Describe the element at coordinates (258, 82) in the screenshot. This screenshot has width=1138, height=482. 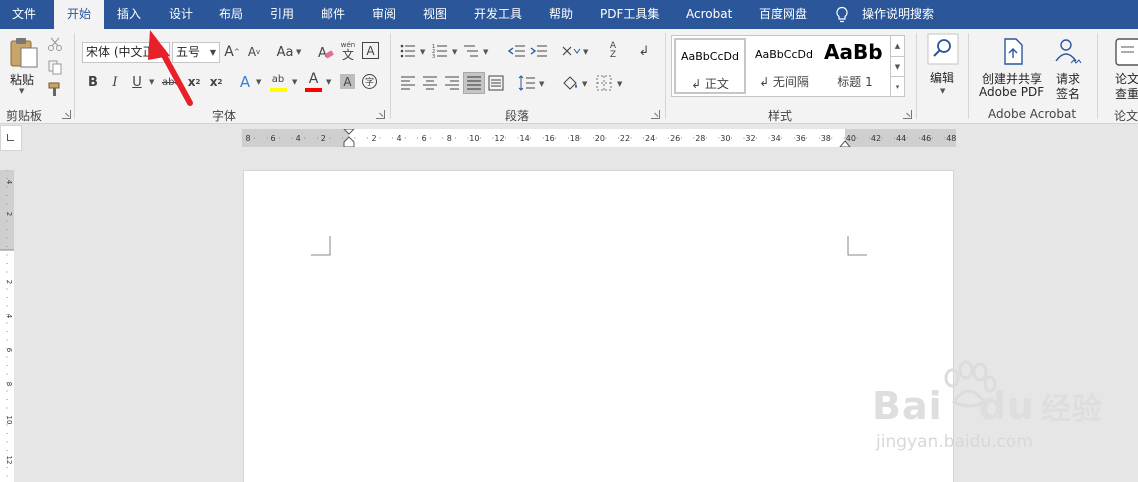
I see `text-effects-dropdown-icon: ▼` at that location.